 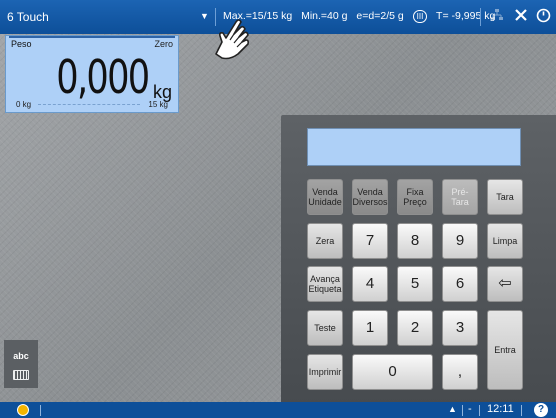 I want to click on key-4: 4, so click(x=370, y=284).